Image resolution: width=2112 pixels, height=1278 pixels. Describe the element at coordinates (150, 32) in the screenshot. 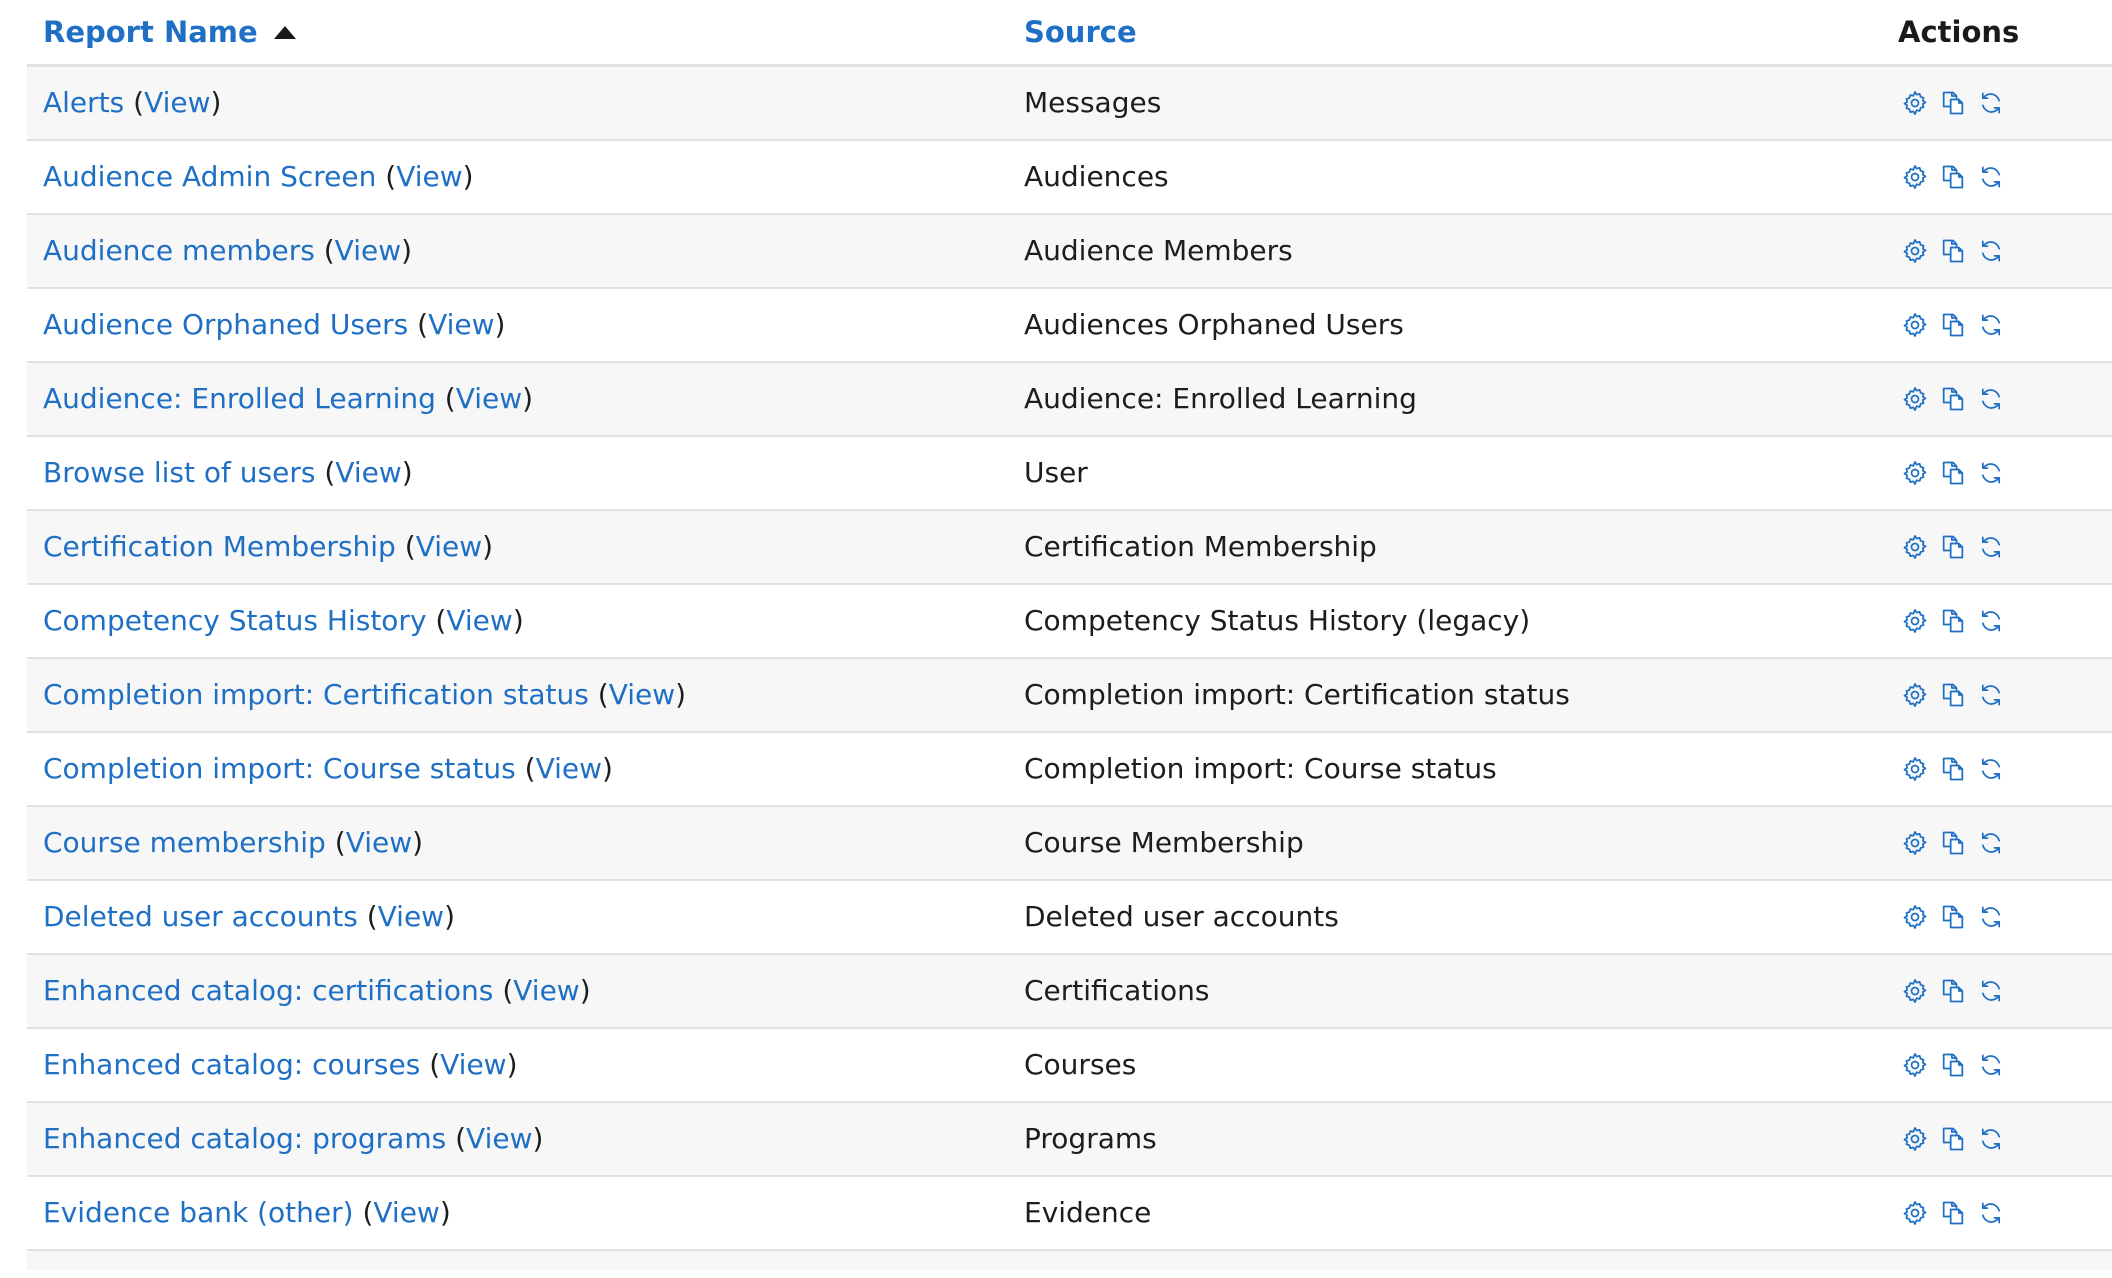

I see `sort-by-report-name-link: Report Name` at that location.